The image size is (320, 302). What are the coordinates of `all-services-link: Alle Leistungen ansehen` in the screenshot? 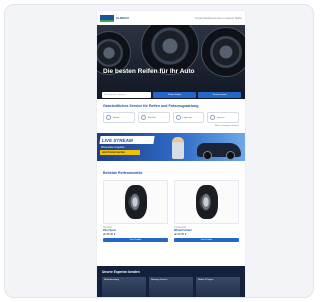 It's located at (171, 126).